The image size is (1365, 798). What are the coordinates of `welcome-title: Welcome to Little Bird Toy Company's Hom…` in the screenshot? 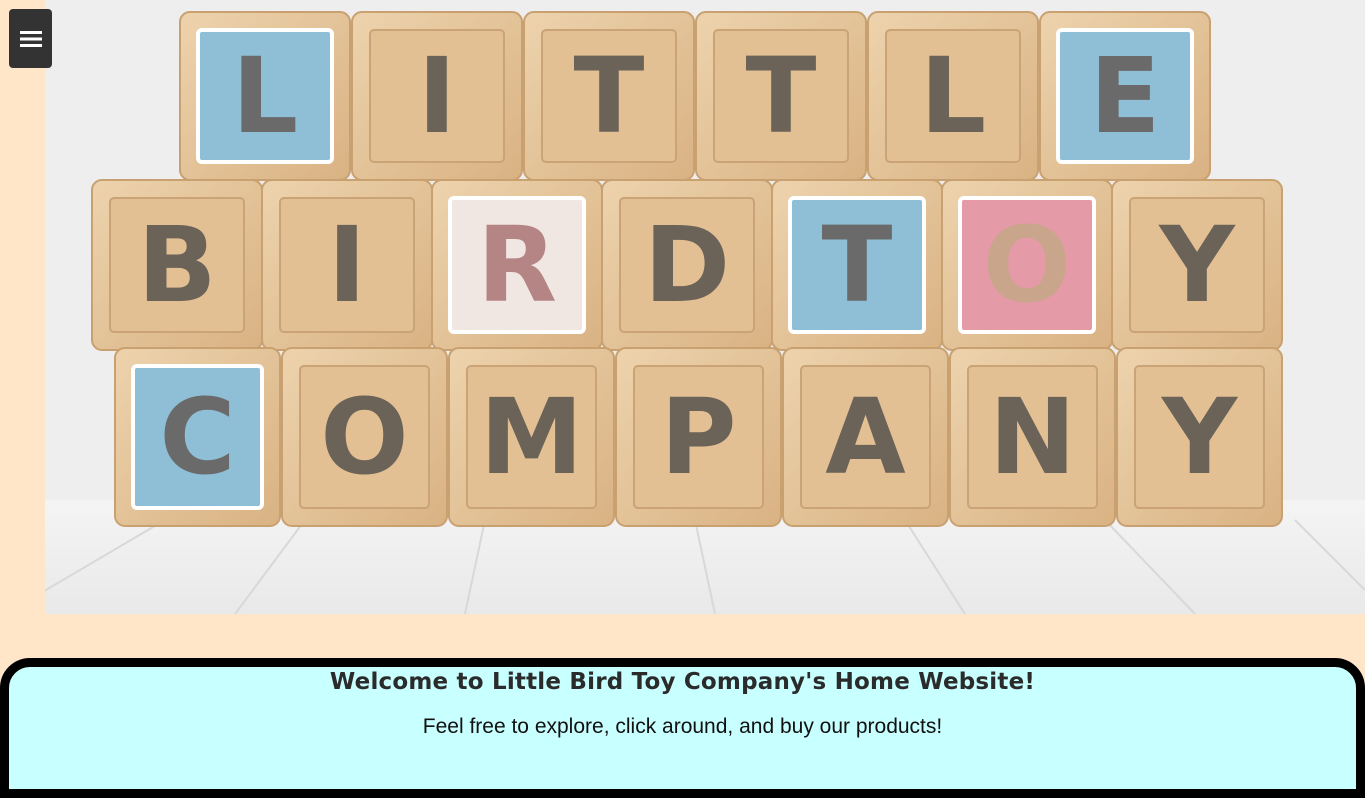 It's located at (682, 682).